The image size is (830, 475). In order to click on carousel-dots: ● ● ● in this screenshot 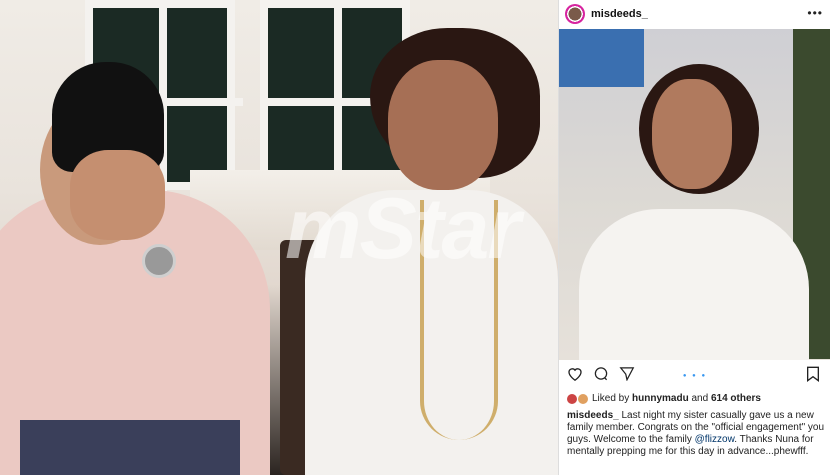, I will do `click(695, 376)`.